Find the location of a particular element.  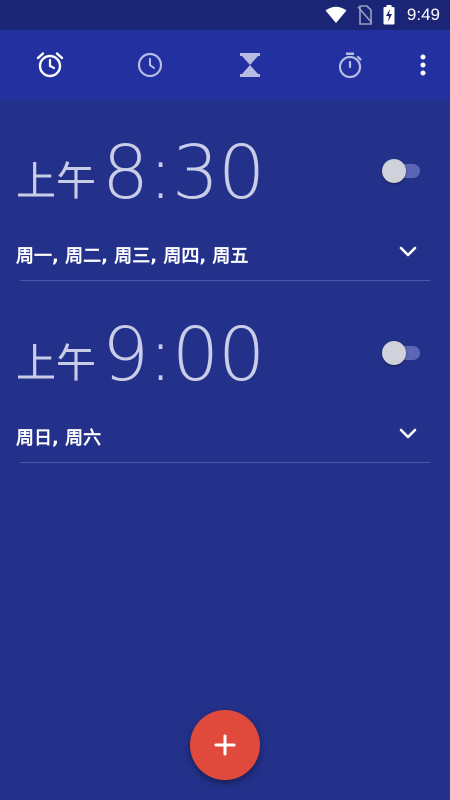

hourglass-icon is located at coordinates (250, 65).